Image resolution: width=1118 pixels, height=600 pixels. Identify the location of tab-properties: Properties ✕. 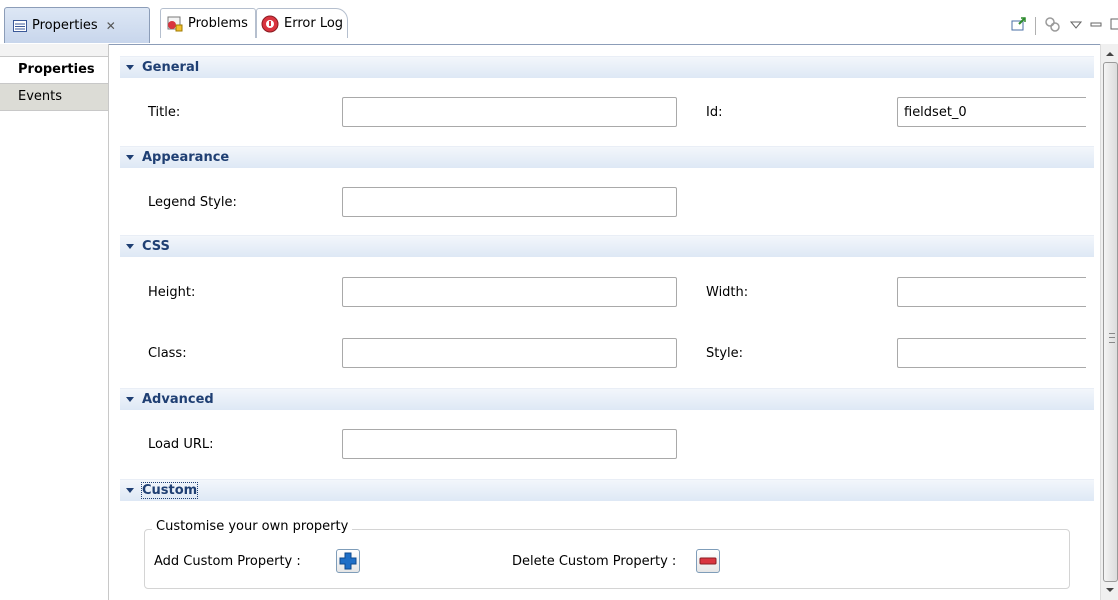
(77, 25).